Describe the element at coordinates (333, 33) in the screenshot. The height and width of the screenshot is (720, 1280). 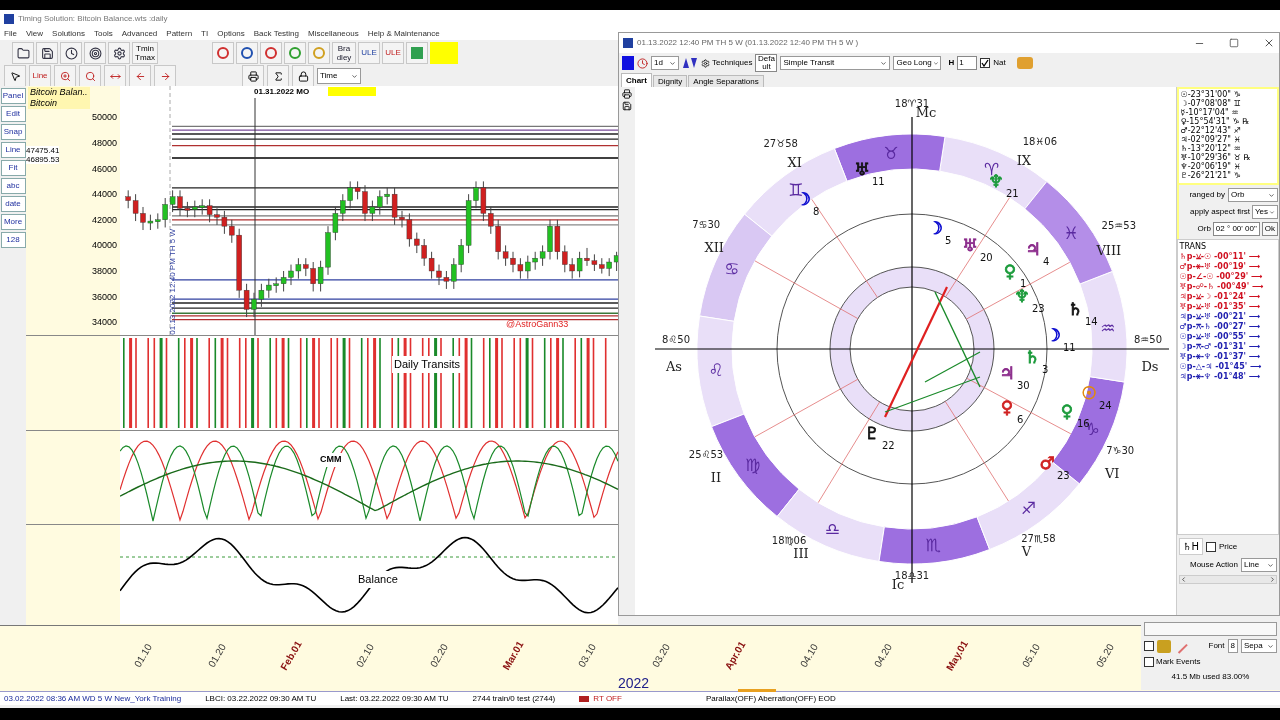
I see `menu-item: Miscellaneous` at that location.